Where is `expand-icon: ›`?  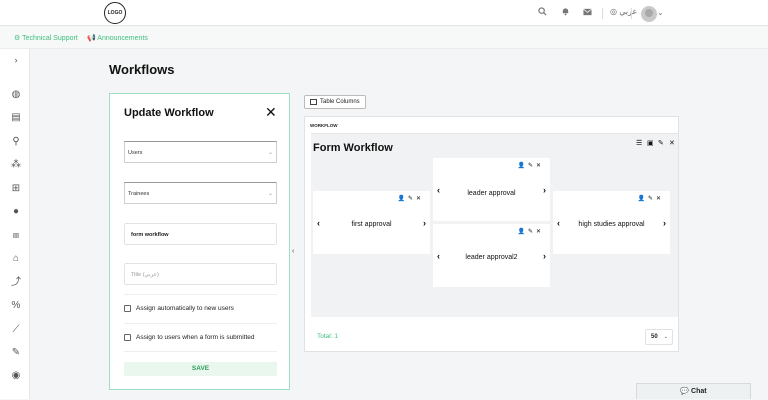
expand-icon: › is located at coordinates (16, 60).